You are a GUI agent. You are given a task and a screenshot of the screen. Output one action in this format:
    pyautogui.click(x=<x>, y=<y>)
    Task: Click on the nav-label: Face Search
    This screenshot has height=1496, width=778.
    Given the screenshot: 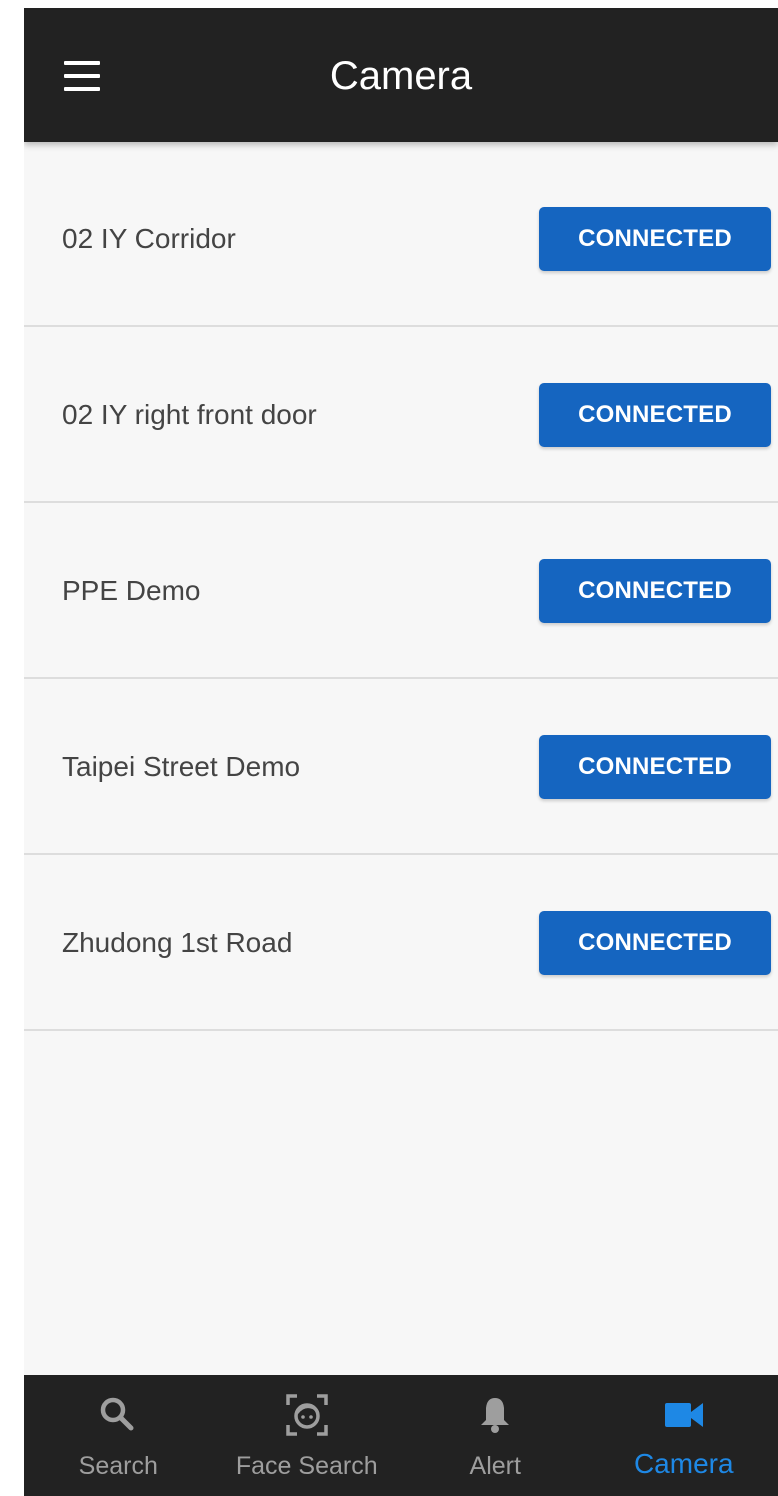 What is the action you would take?
    pyautogui.click(x=306, y=1466)
    